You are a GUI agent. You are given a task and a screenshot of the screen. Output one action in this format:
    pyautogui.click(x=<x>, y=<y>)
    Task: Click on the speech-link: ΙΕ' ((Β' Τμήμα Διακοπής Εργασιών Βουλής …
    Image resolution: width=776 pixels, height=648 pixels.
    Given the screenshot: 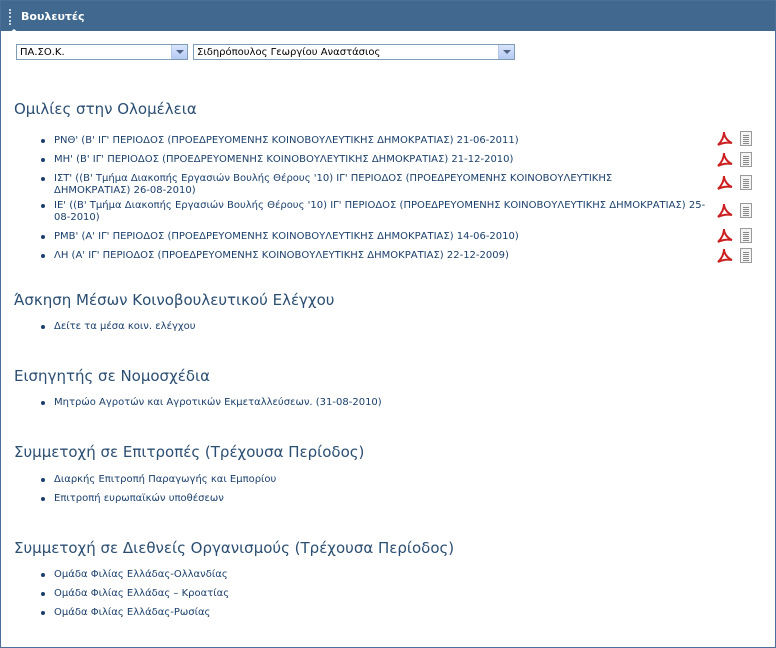 What is the action you would take?
    pyautogui.click(x=381, y=212)
    